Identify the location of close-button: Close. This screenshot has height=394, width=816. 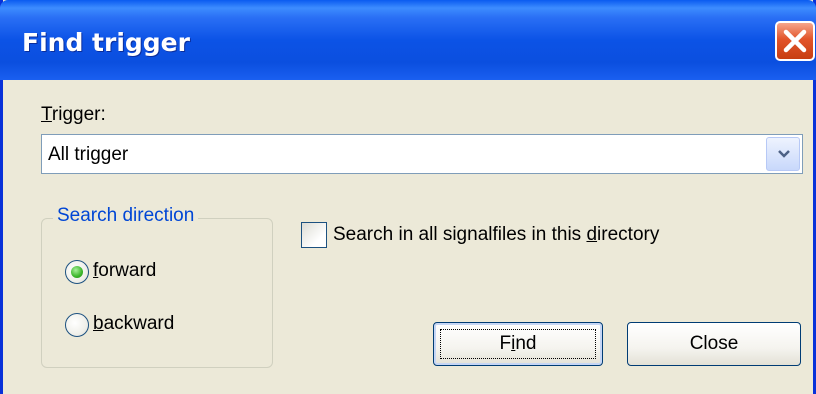
(714, 344).